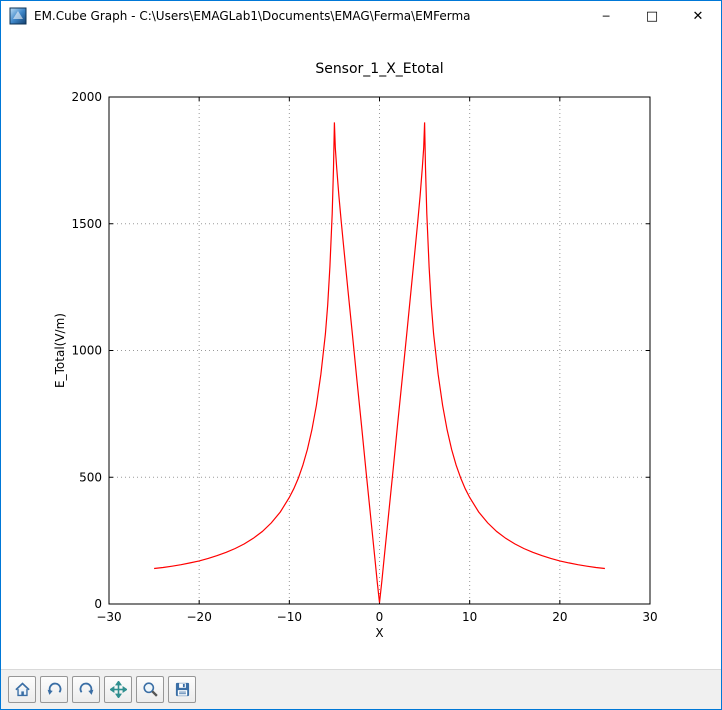  Describe the element at coordinates (649, 617) in the screenshot. I see `x-tick-label: 30` at that location.